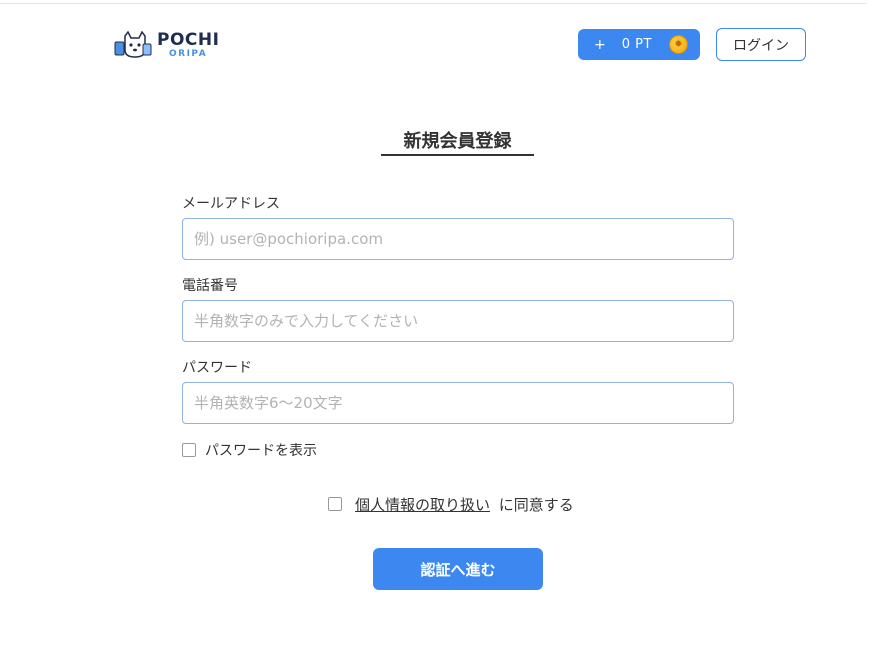 This screenshot has width=892, height=669. Describe the element at coordinates (536, 505) in the screenshot. I see `privacy-agree-suffix: に同意する` at that location.